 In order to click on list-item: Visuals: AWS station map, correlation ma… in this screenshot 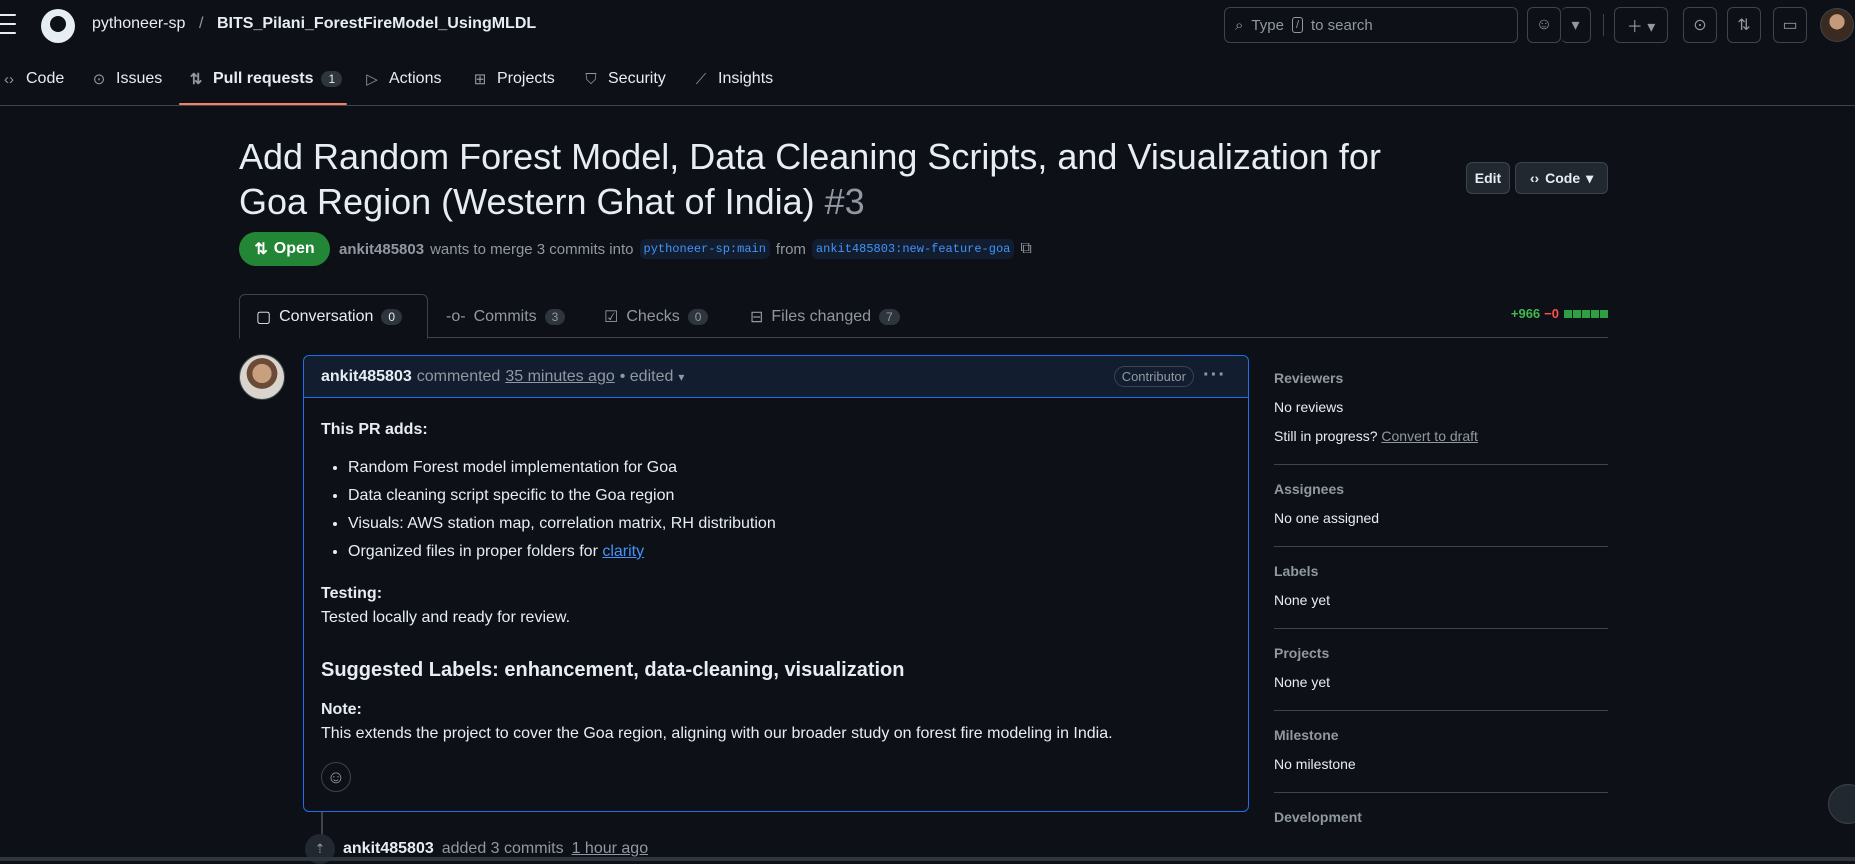, I will do `click(789, 524)`.